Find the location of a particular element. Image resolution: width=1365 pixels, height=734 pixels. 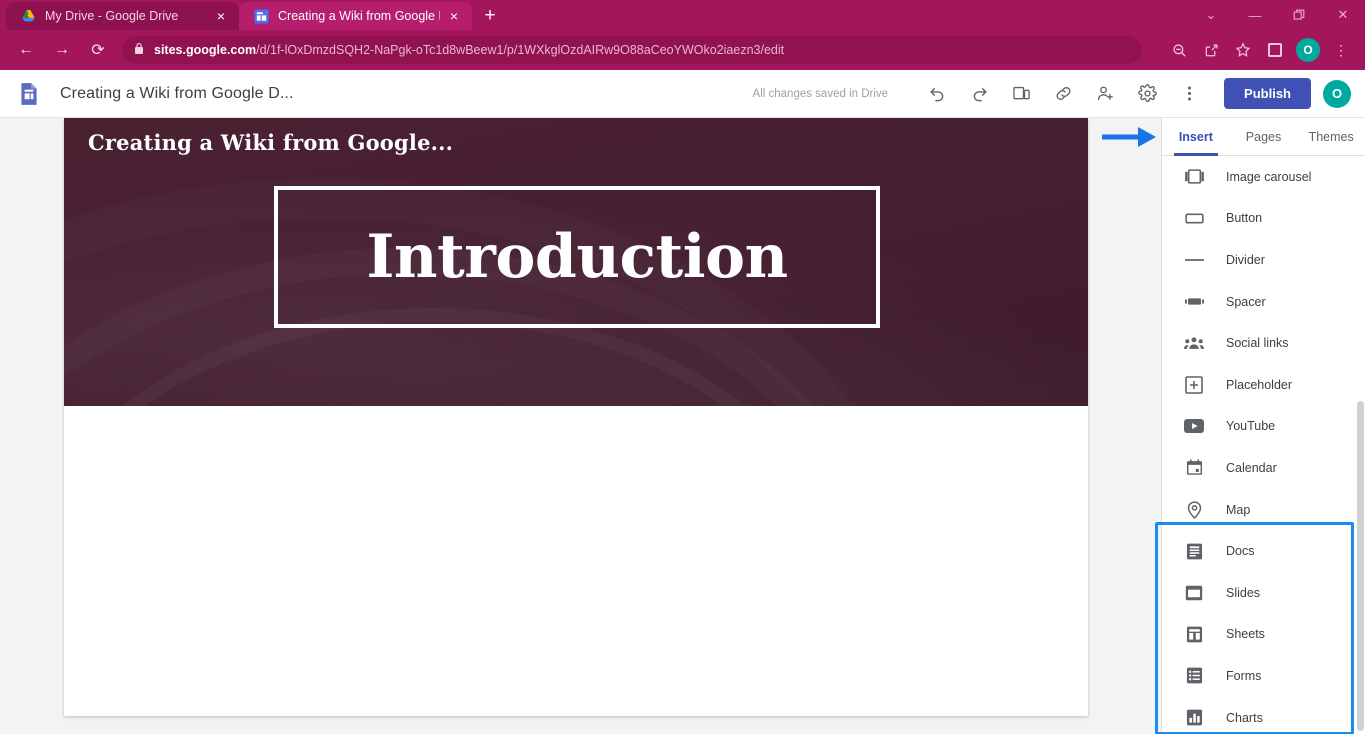

insert-item-label: Forms is located at coordinates (1244, 675).